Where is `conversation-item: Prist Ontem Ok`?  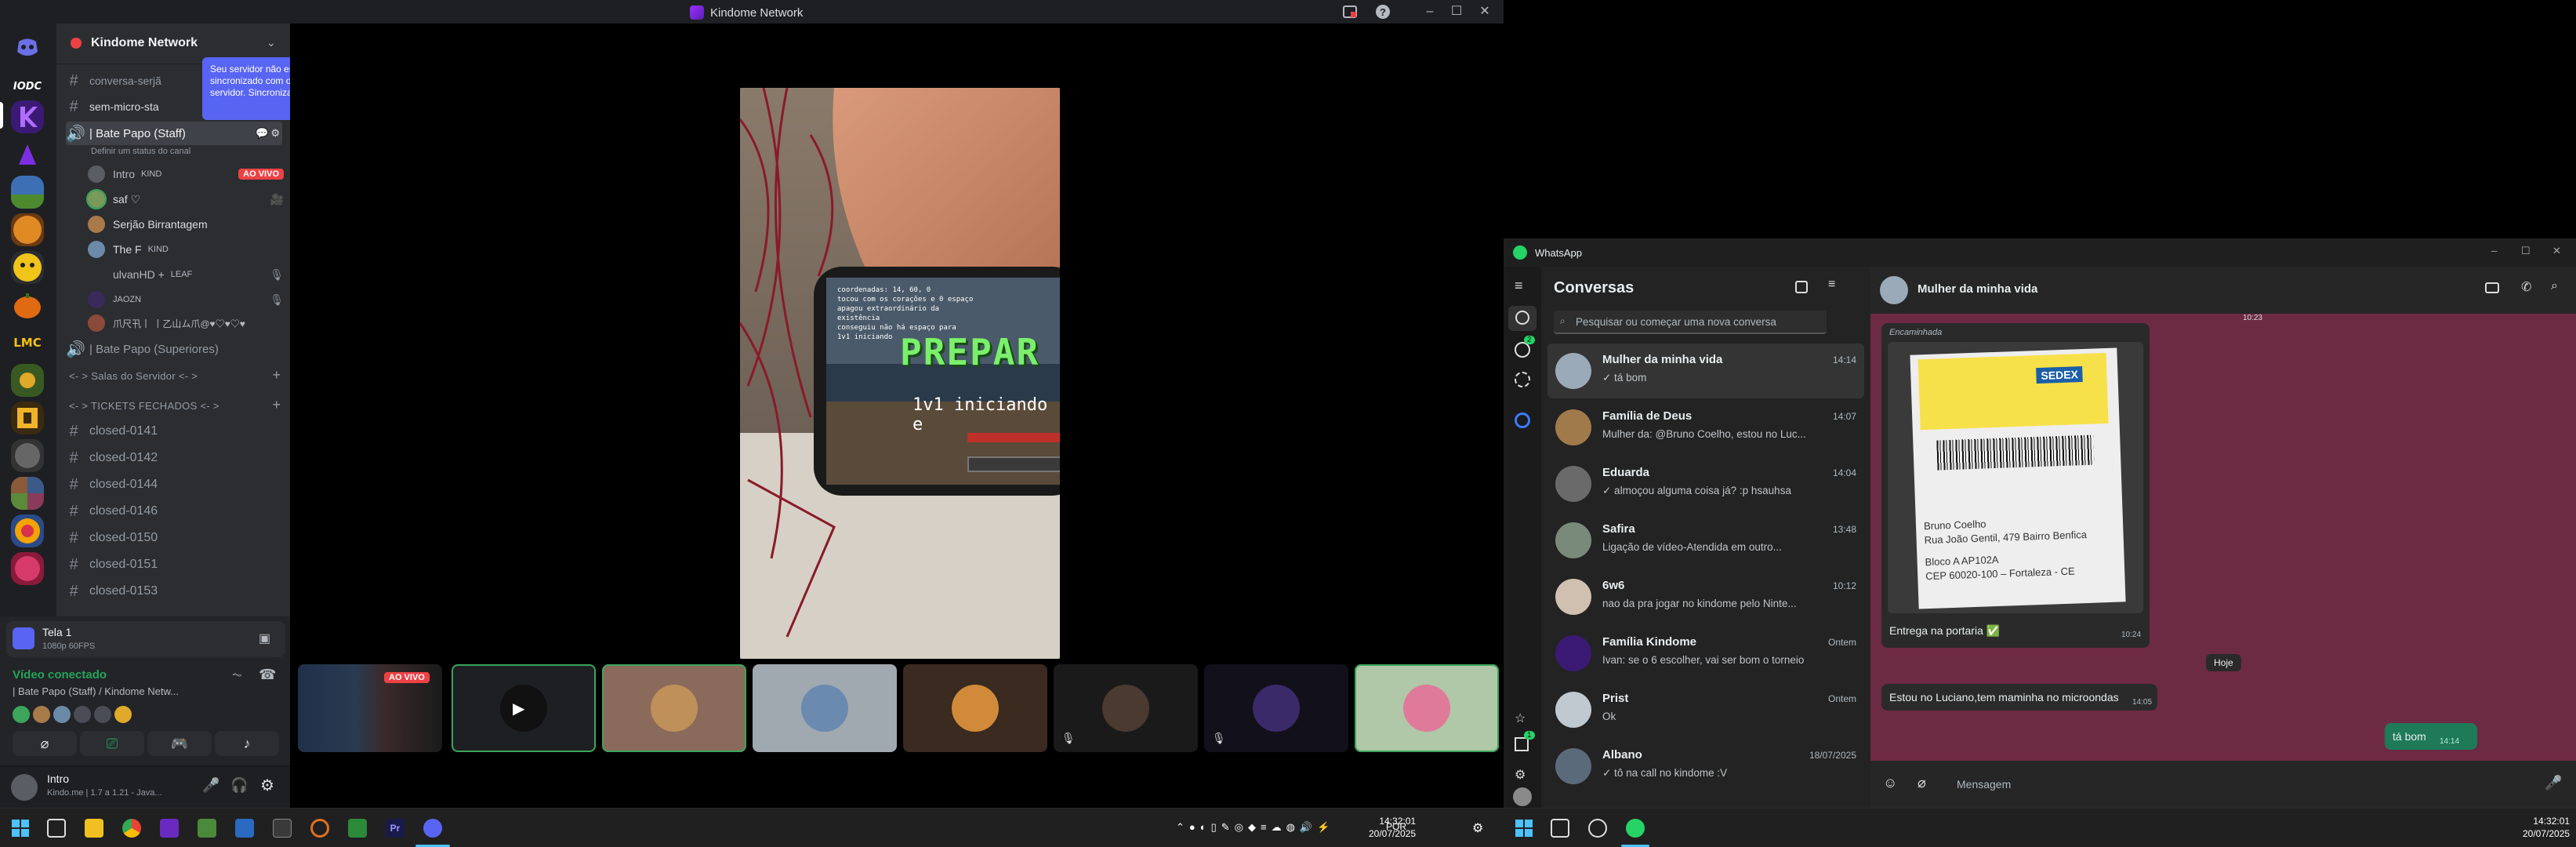
conversation-item: Prist Ontem Ok is located at coordinates (1706, 709).